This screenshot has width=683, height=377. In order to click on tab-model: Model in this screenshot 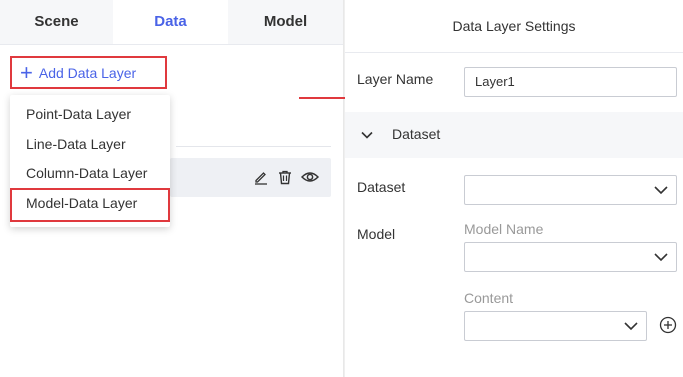, I will do `click(285, 22)`.